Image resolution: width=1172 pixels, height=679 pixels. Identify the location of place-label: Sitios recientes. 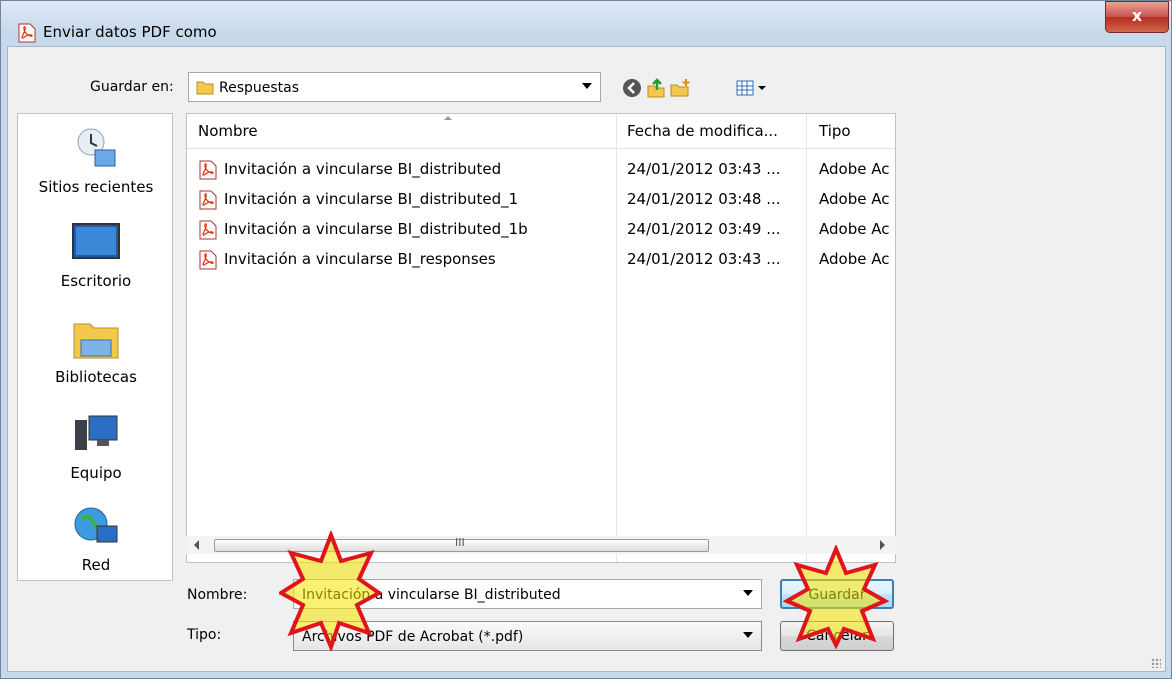
(96, 187).